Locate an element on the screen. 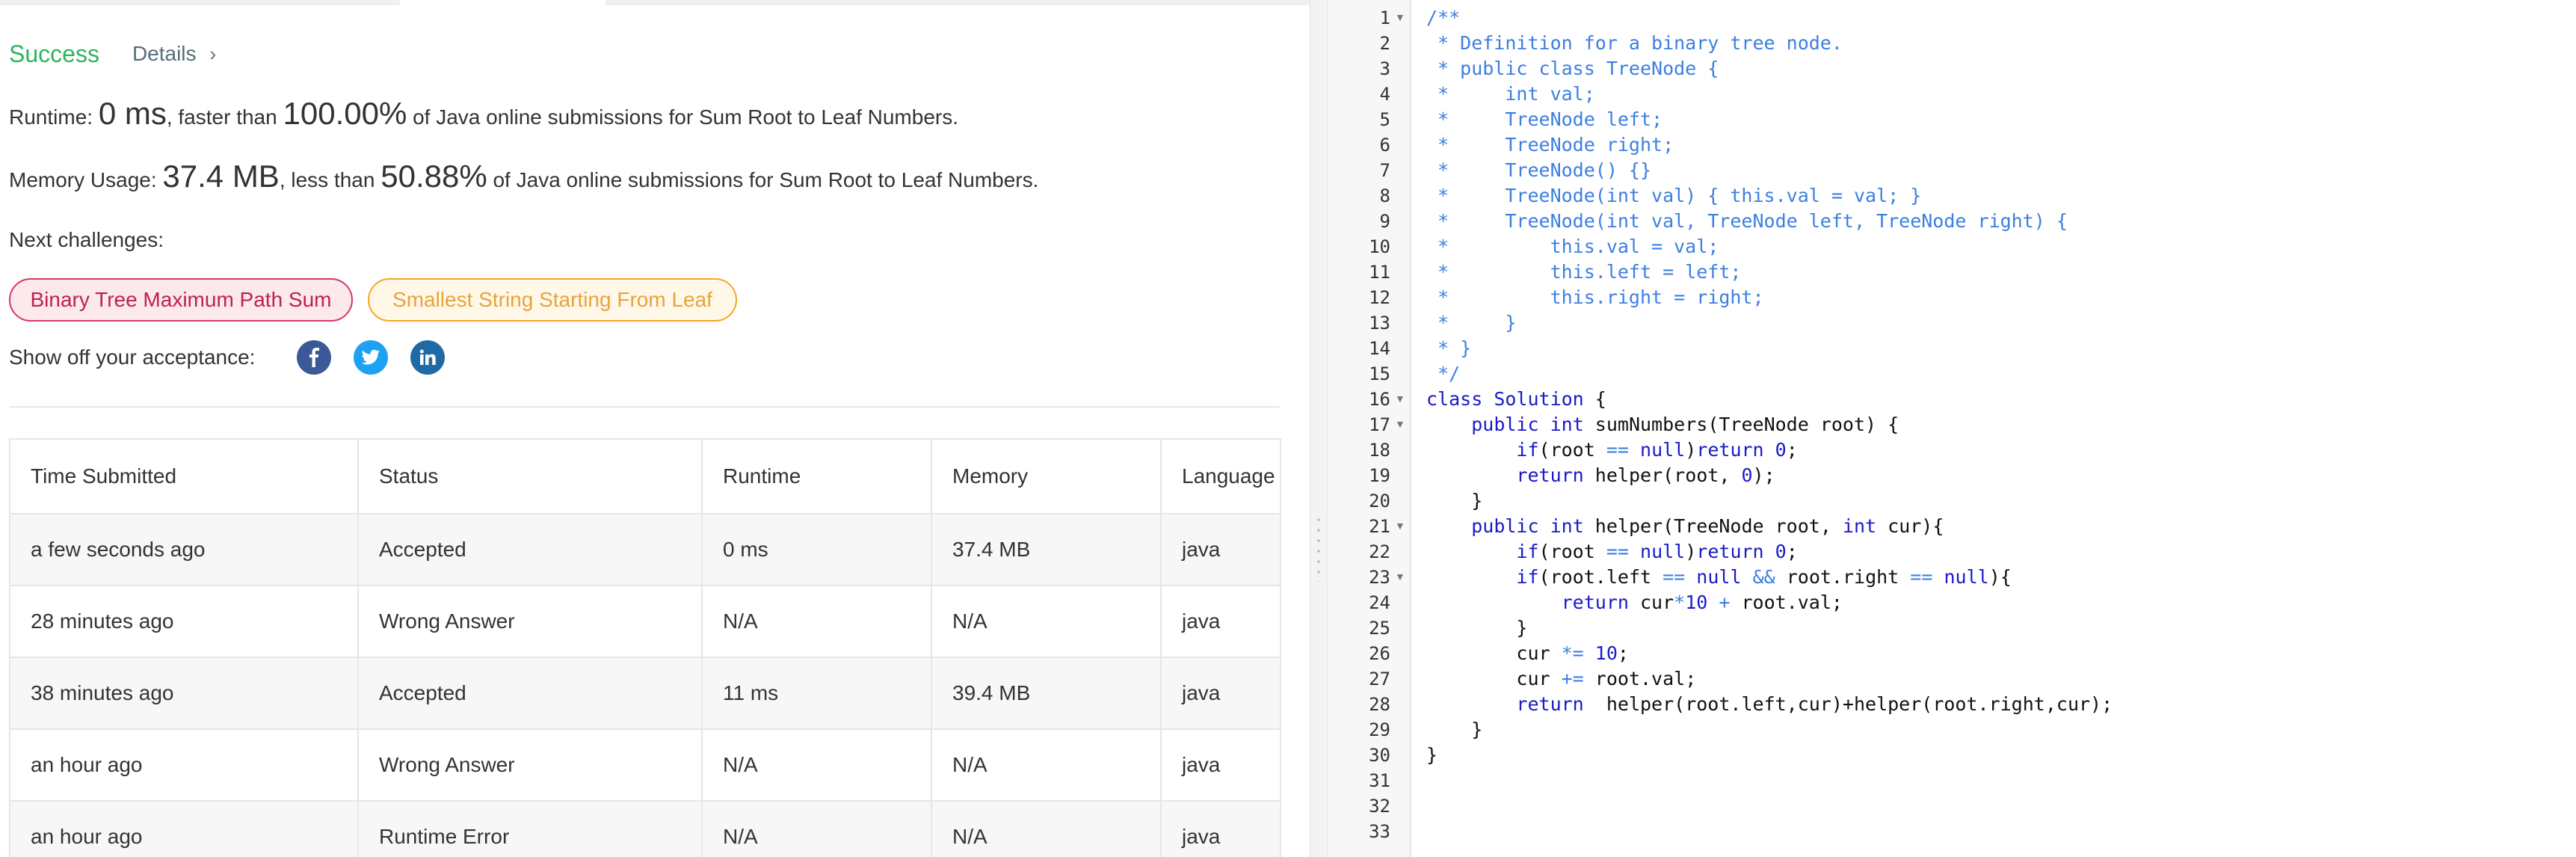 The image size is (2576, 857). facebook-icon is located at coordinates (314, 357).